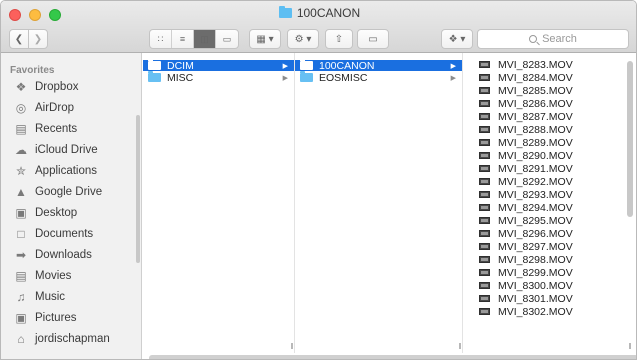  I want to click on list-item: MVI_8296.MOV, so click(554, 234).